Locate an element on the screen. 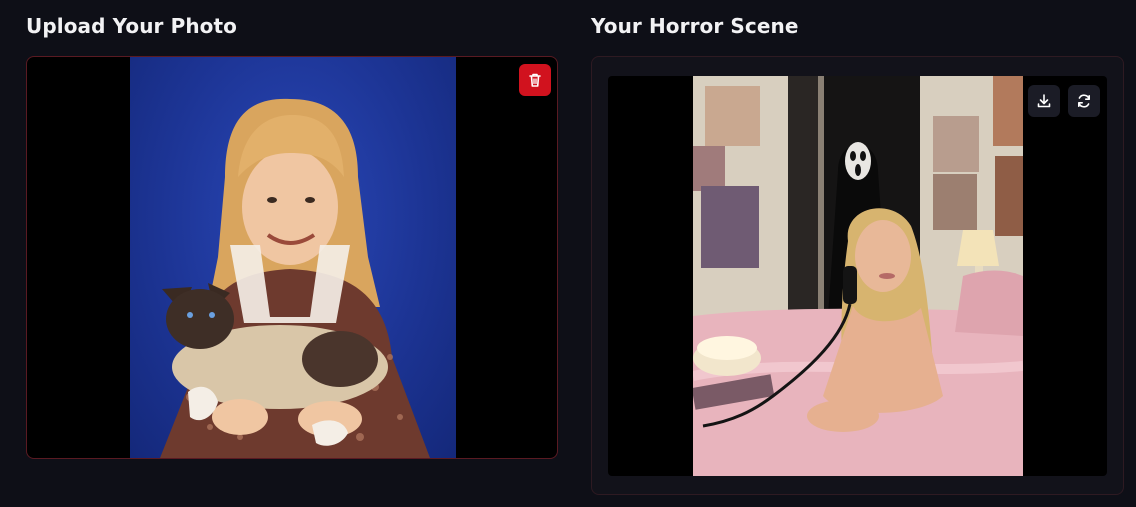 This screenshot has height=507, width=1136. upload-panel-title: Upload Your Photo is located at coordinates (132, 26).